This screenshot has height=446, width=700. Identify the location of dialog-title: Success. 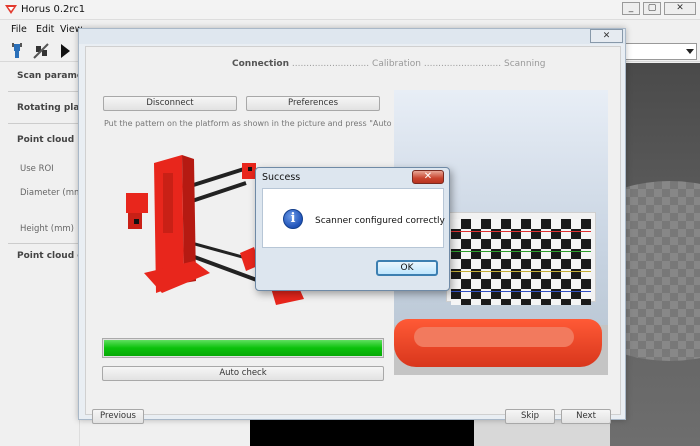
(281, 177).